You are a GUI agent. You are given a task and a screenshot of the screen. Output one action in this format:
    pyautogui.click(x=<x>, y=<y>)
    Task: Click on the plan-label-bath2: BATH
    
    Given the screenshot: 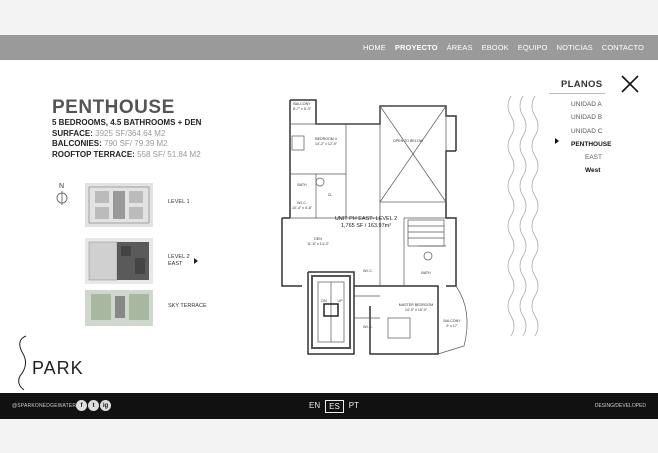 What is the action you would take?
    pyautogui.click(x=426, y=273)
    